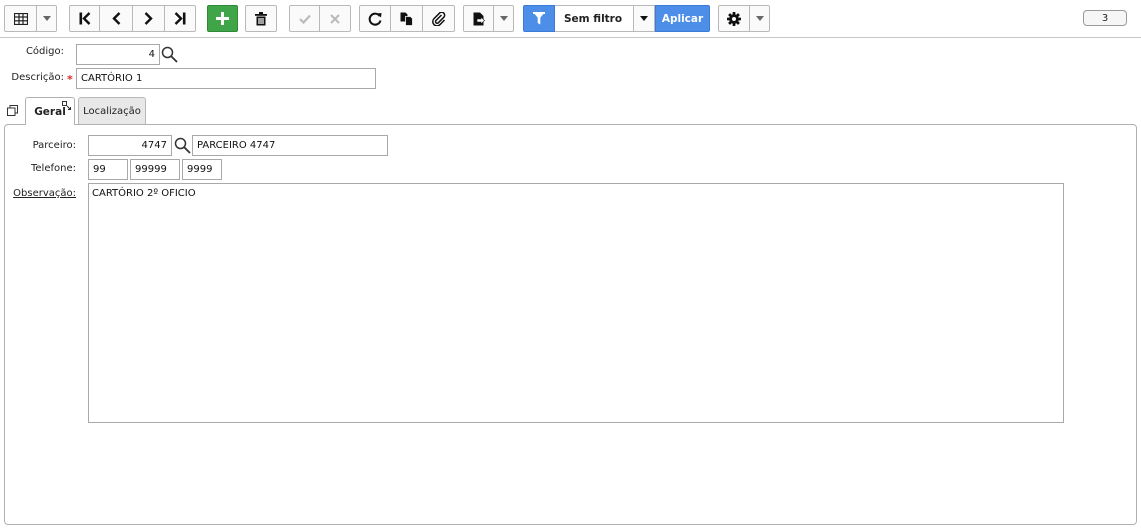 This screenshot has width=1141, height=528. What do you see at coordinates (130, 145) in the screenshot?
I see `parceiro-code-input: 4747` at bounding box center [130, 145].